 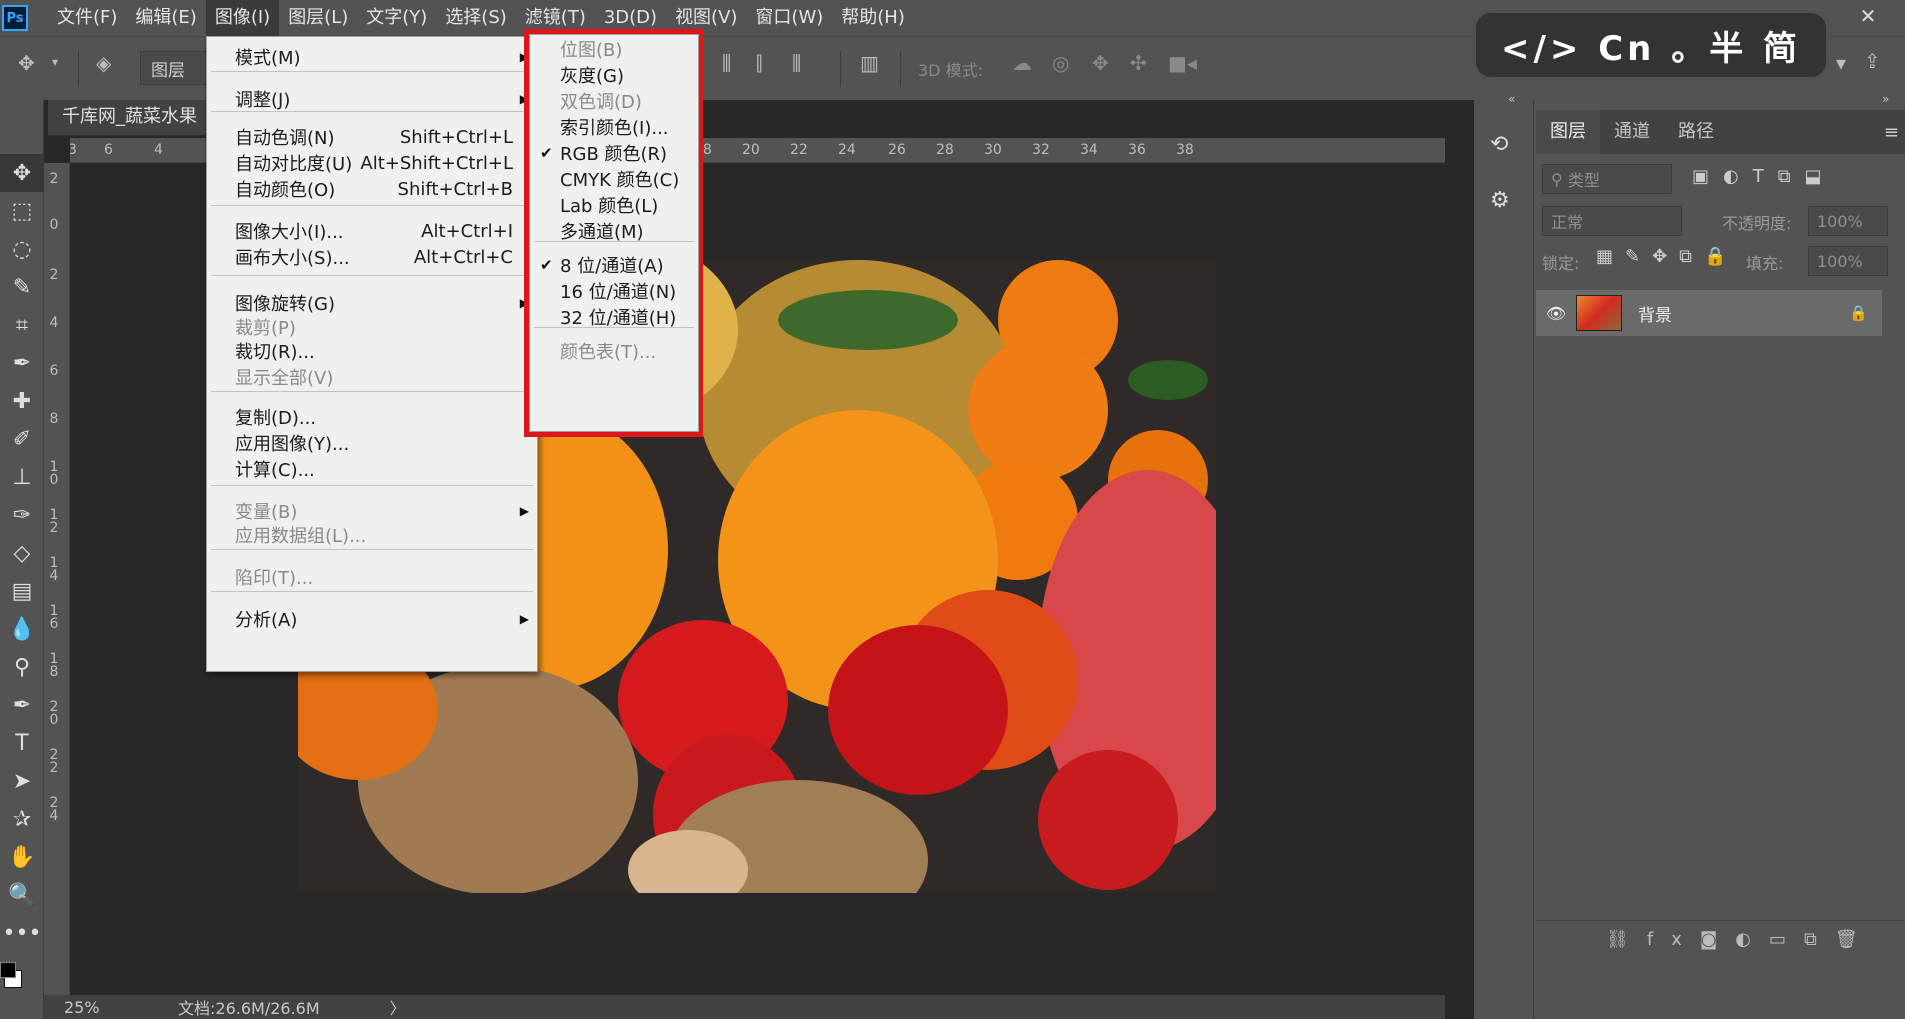 I want to click on opacity-field: 100%, so click(x=1848, y=221).